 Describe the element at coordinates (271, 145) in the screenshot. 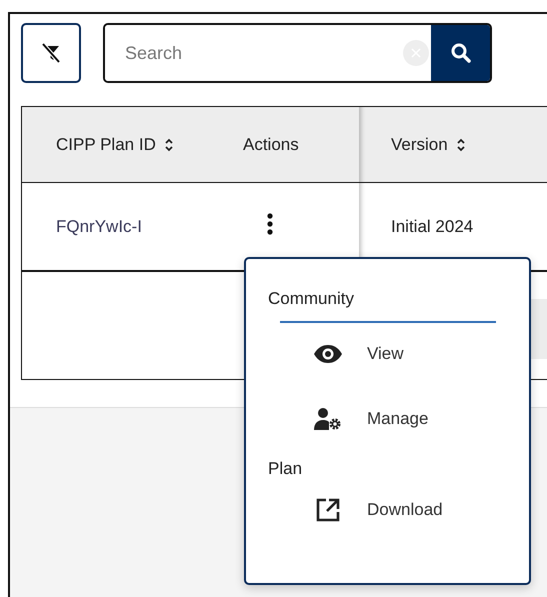

I see `column-header: Actions` at that location.